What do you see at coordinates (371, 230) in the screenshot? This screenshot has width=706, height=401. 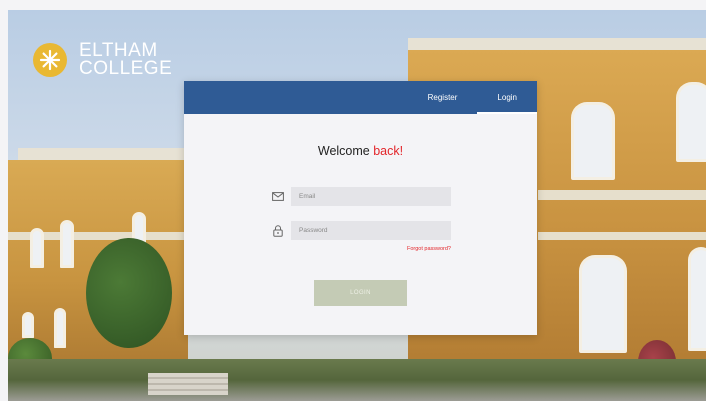 I see `password-input` at bounding box center [371, 230].